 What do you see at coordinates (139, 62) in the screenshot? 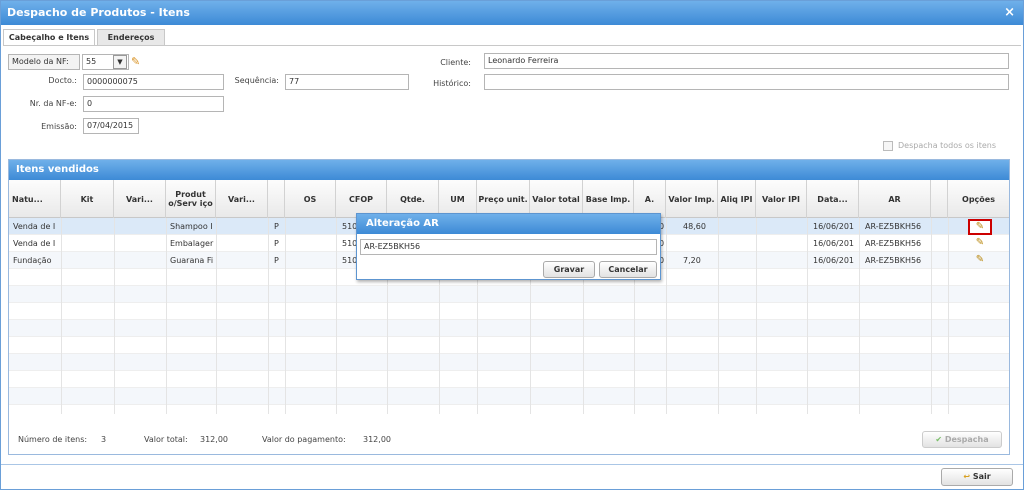
I see `broom-icon: ✎` at bounding box center [139, 62].